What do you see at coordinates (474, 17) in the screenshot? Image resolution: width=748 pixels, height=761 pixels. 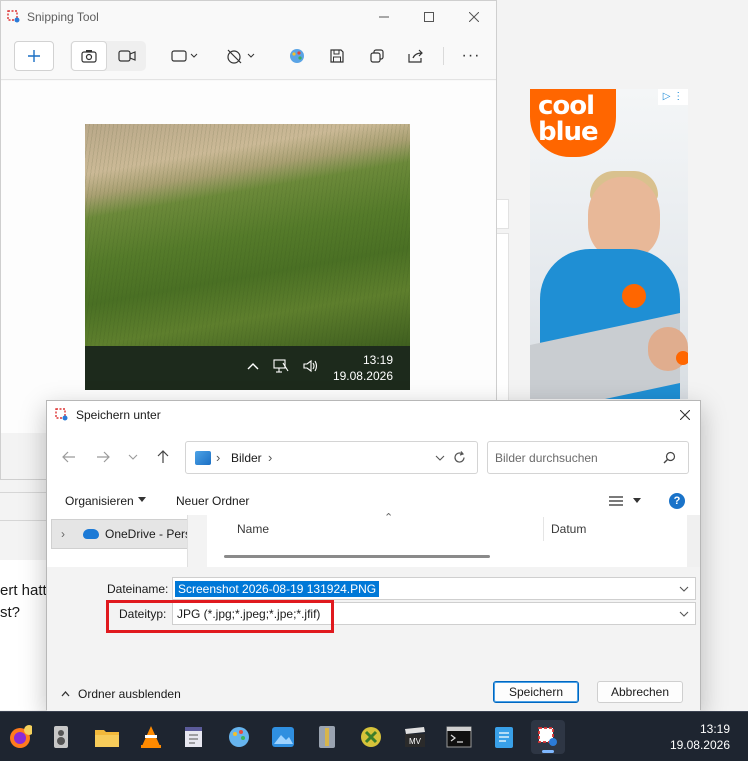 I see `close-button` at bounding box center [474, 17].